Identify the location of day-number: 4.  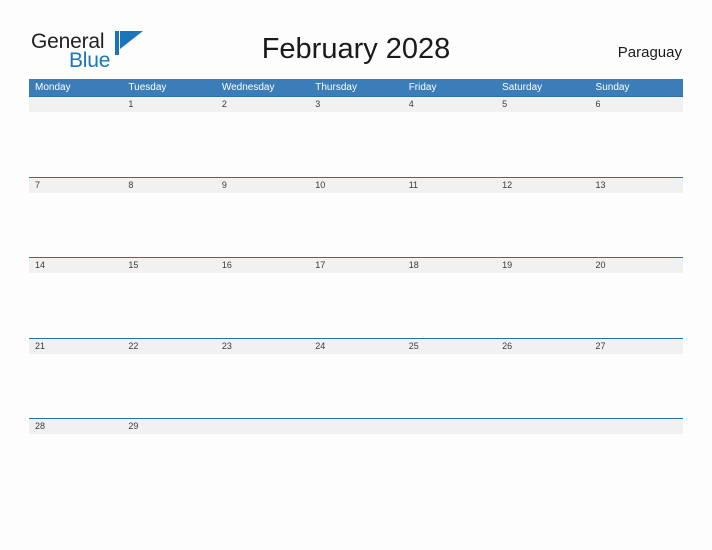
(449, 104).